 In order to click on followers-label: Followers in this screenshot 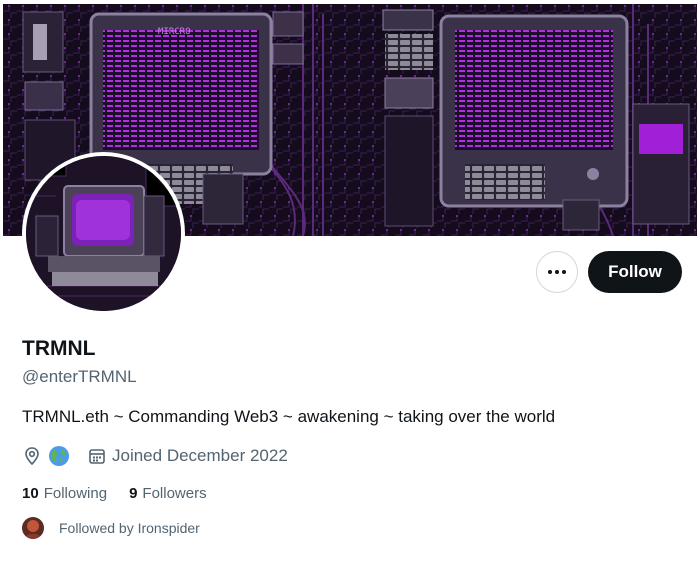, I will do `click(174, 493)`.